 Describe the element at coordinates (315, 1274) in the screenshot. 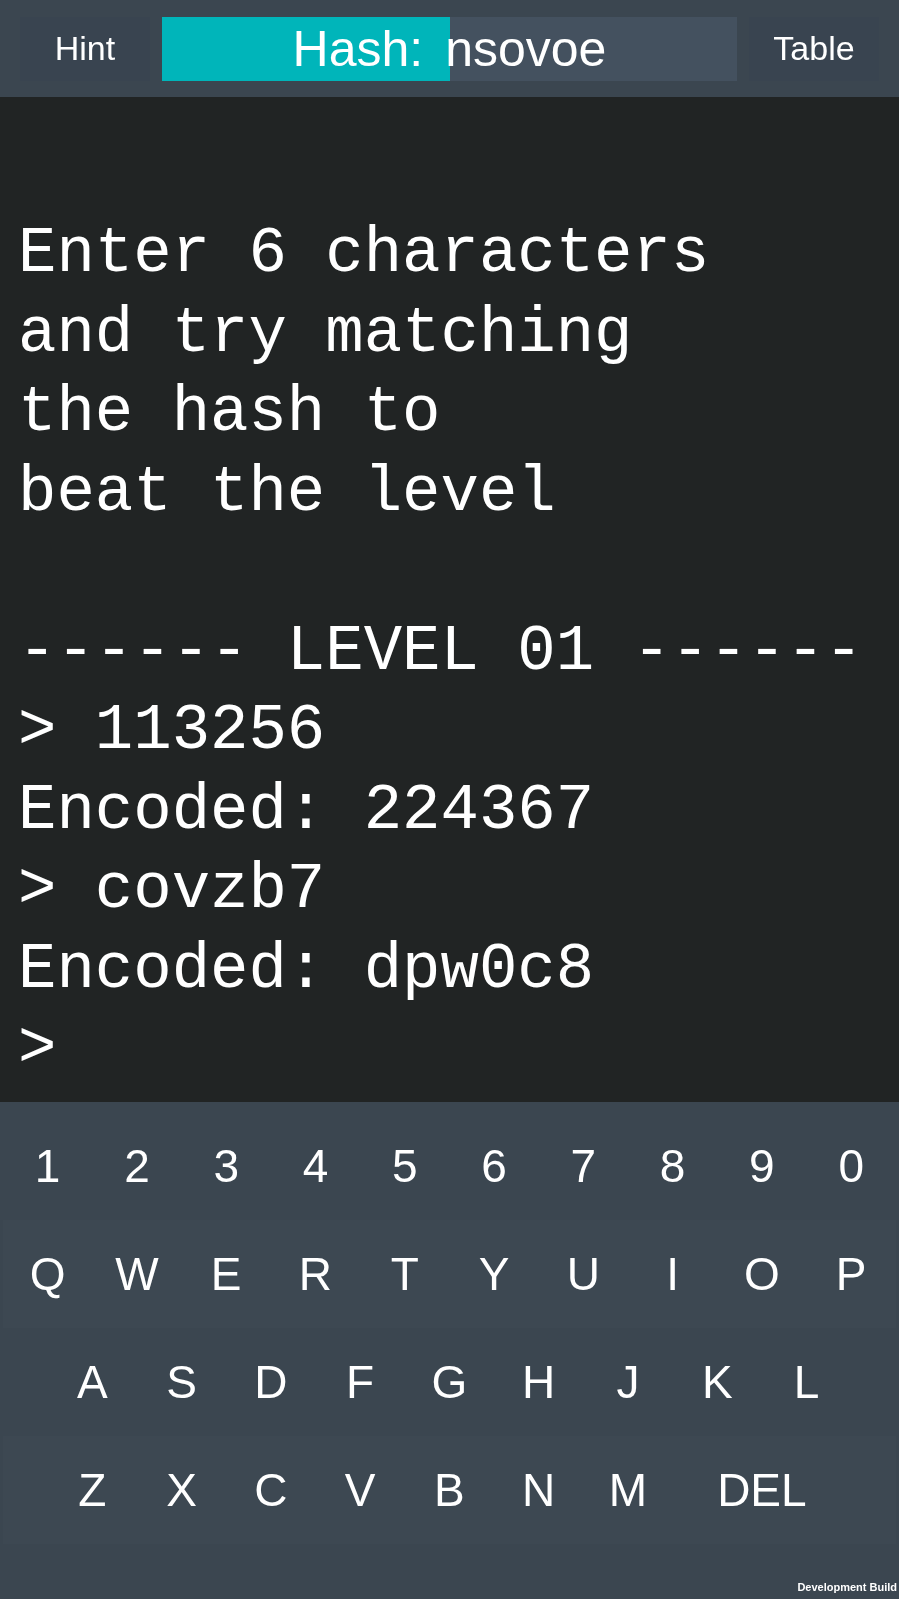

I see `keyboard-key: R` at that location.